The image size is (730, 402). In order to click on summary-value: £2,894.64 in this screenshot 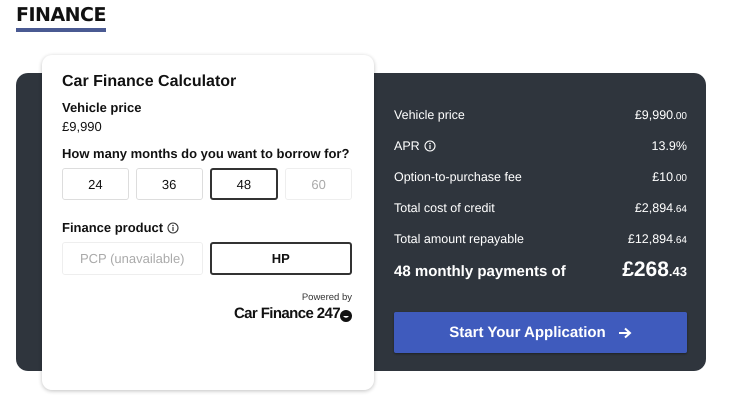, I will do `click(660, 207)`.